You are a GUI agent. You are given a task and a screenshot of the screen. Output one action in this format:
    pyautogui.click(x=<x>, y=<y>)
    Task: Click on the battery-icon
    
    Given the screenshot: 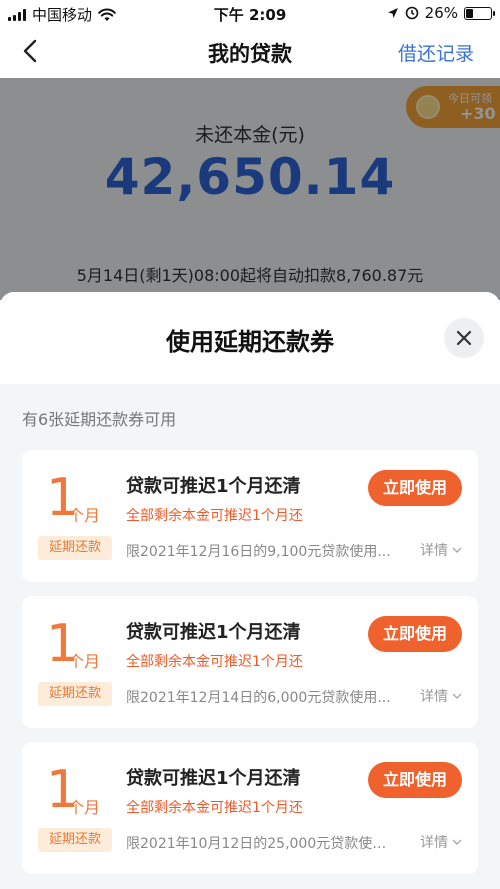 What is the action you would take?
    pyautogui.click(x=479, y=13)
    